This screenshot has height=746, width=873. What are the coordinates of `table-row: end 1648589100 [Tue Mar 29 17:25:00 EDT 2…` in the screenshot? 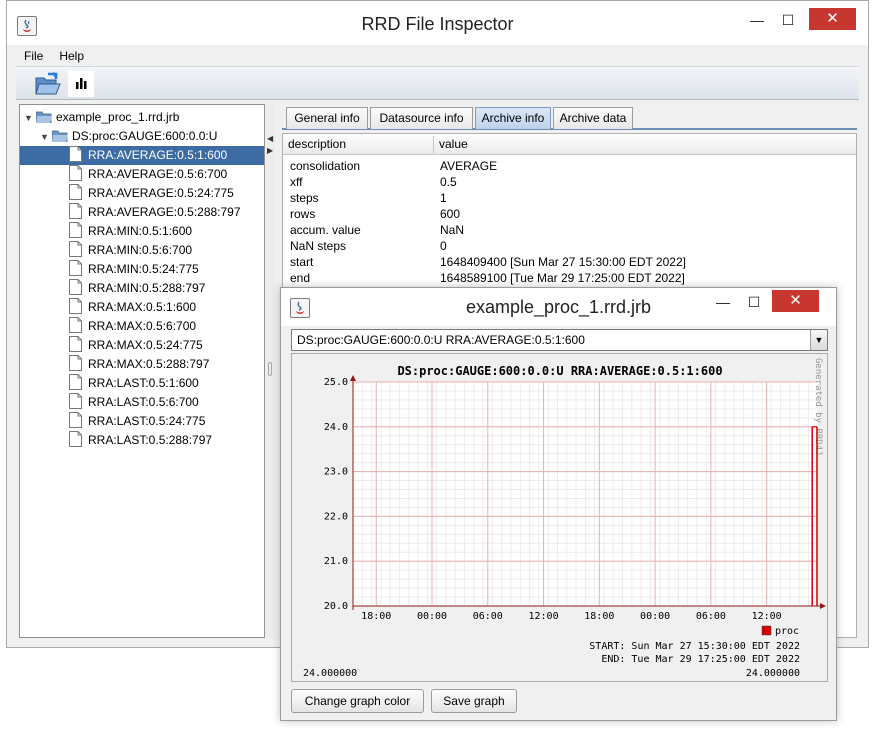 It's located at (569, 278).